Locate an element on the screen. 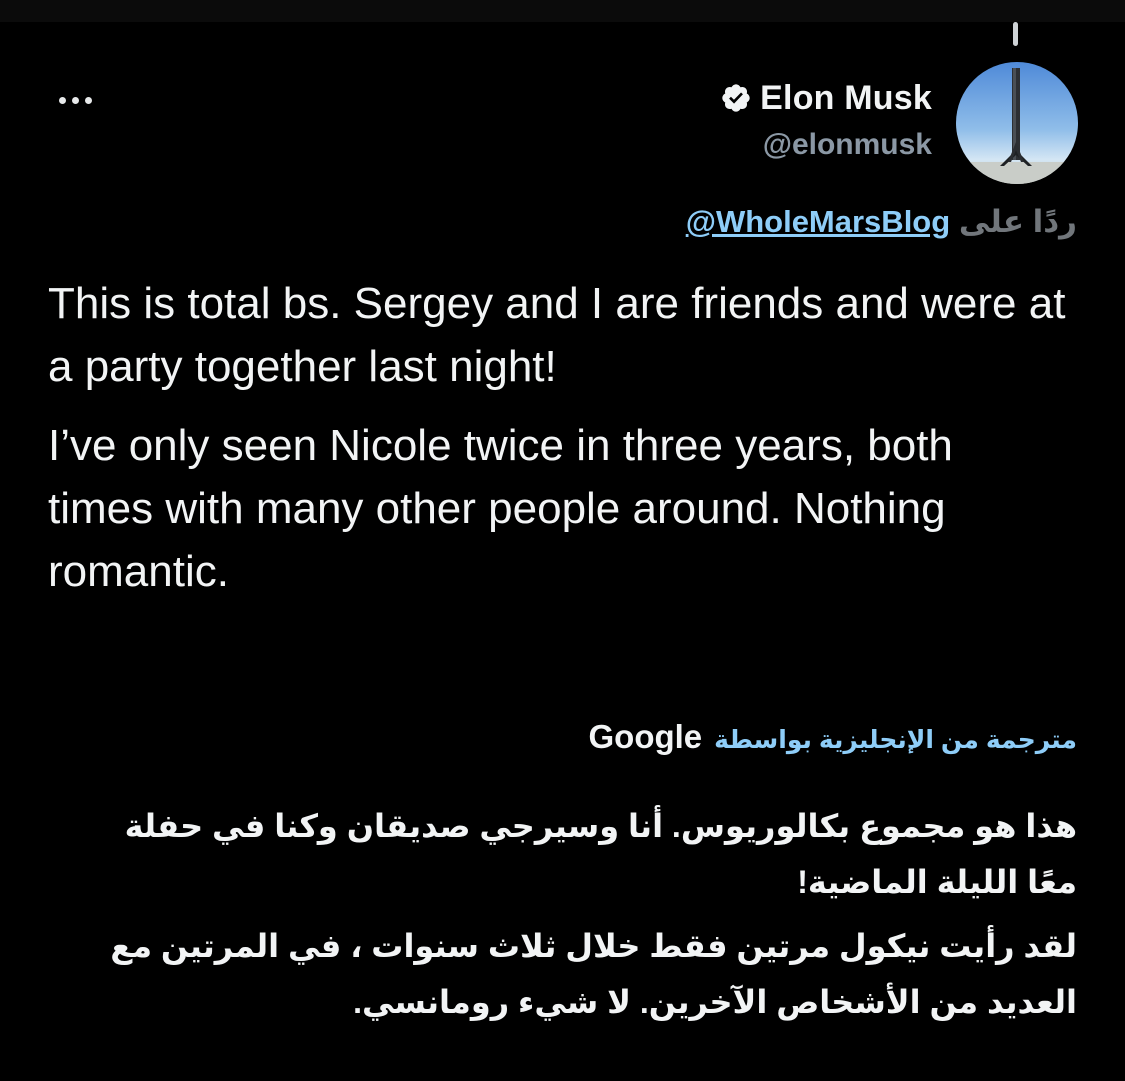 This screenshot has width=1125, height=1081. tweet-author: Elon Musk @elonmusk is located at coordinates (826, 120).